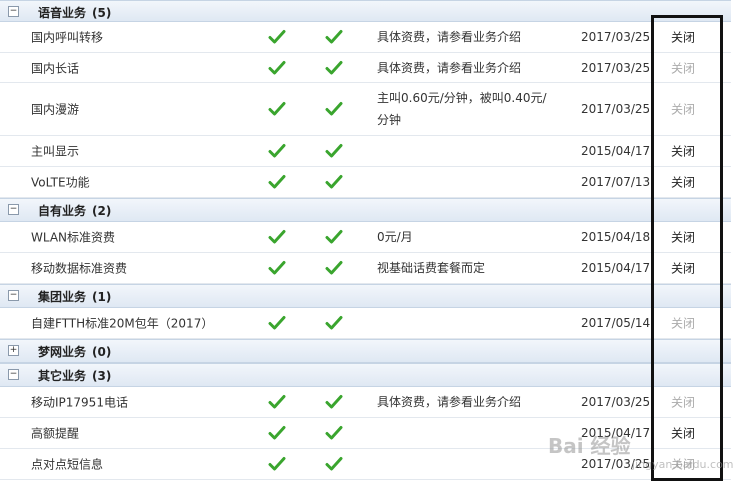  What do you see at coordinates (55, 109) in the screenshot?
I see `service-name: 国内漫游` at bounding box center [55, 109].